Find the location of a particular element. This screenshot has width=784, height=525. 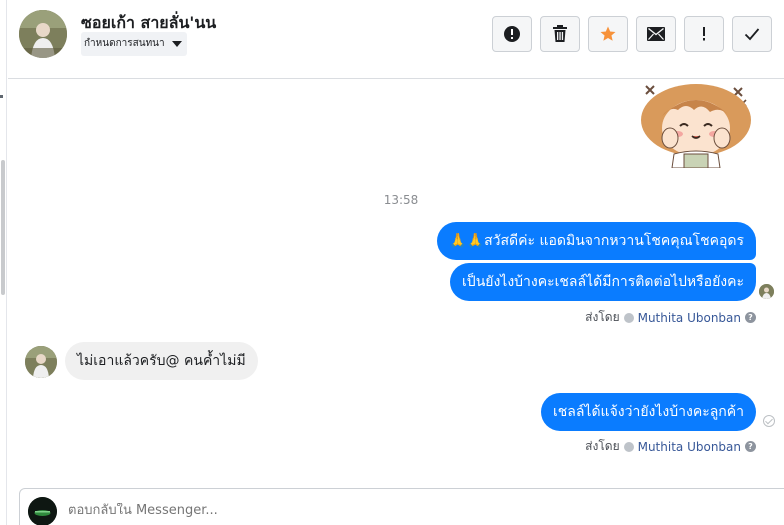

edge-marker is located at coordinates (1, 96).